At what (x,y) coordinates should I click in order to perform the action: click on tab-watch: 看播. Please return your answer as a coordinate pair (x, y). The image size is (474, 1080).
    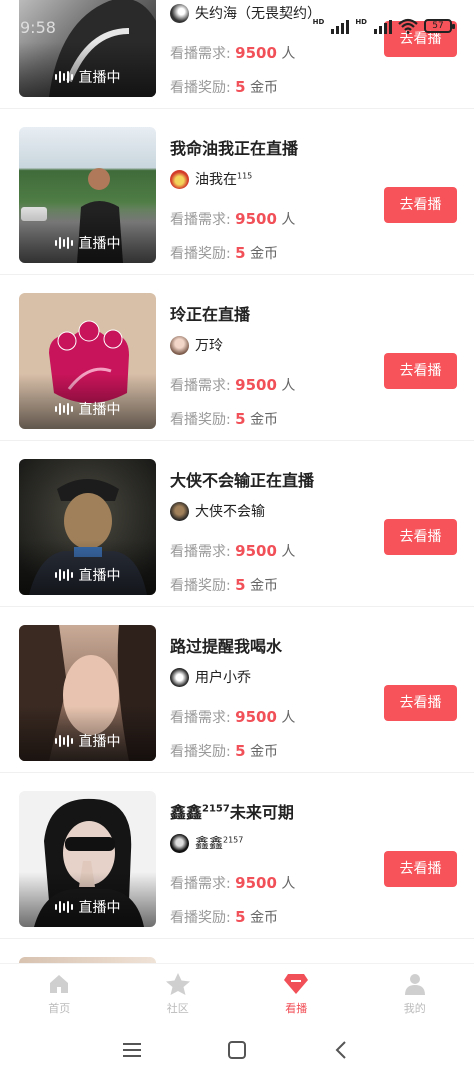
    Looking at the image, I should click on (296, 993).